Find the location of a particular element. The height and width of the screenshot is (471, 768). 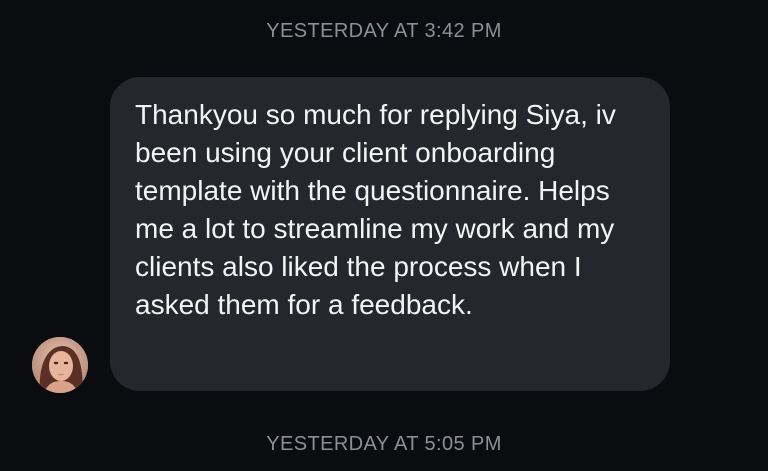

sender-avatar is located at coordinates (60, 365).